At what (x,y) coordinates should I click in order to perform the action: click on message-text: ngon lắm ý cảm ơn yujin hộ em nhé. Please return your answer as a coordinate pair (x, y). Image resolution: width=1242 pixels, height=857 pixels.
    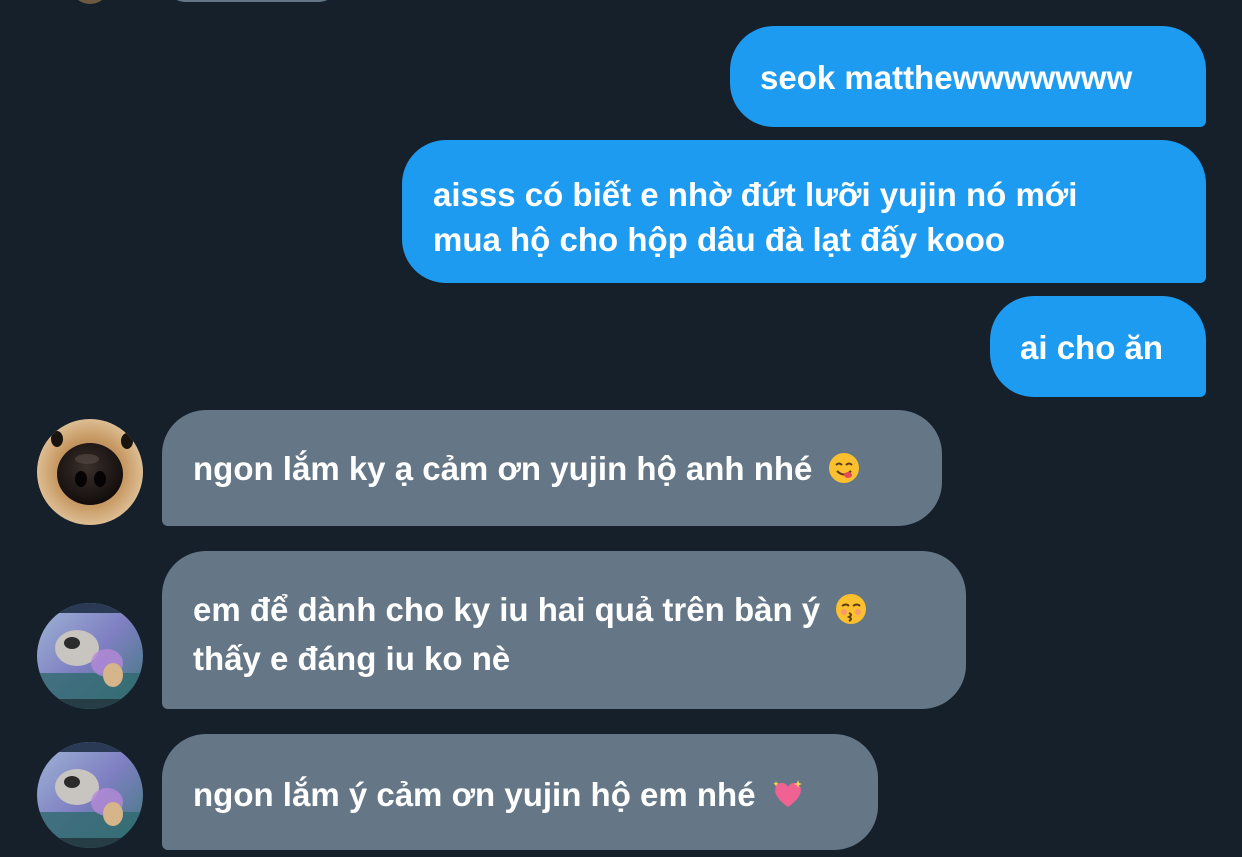
    Looking at the image, I should click on (474, 794).